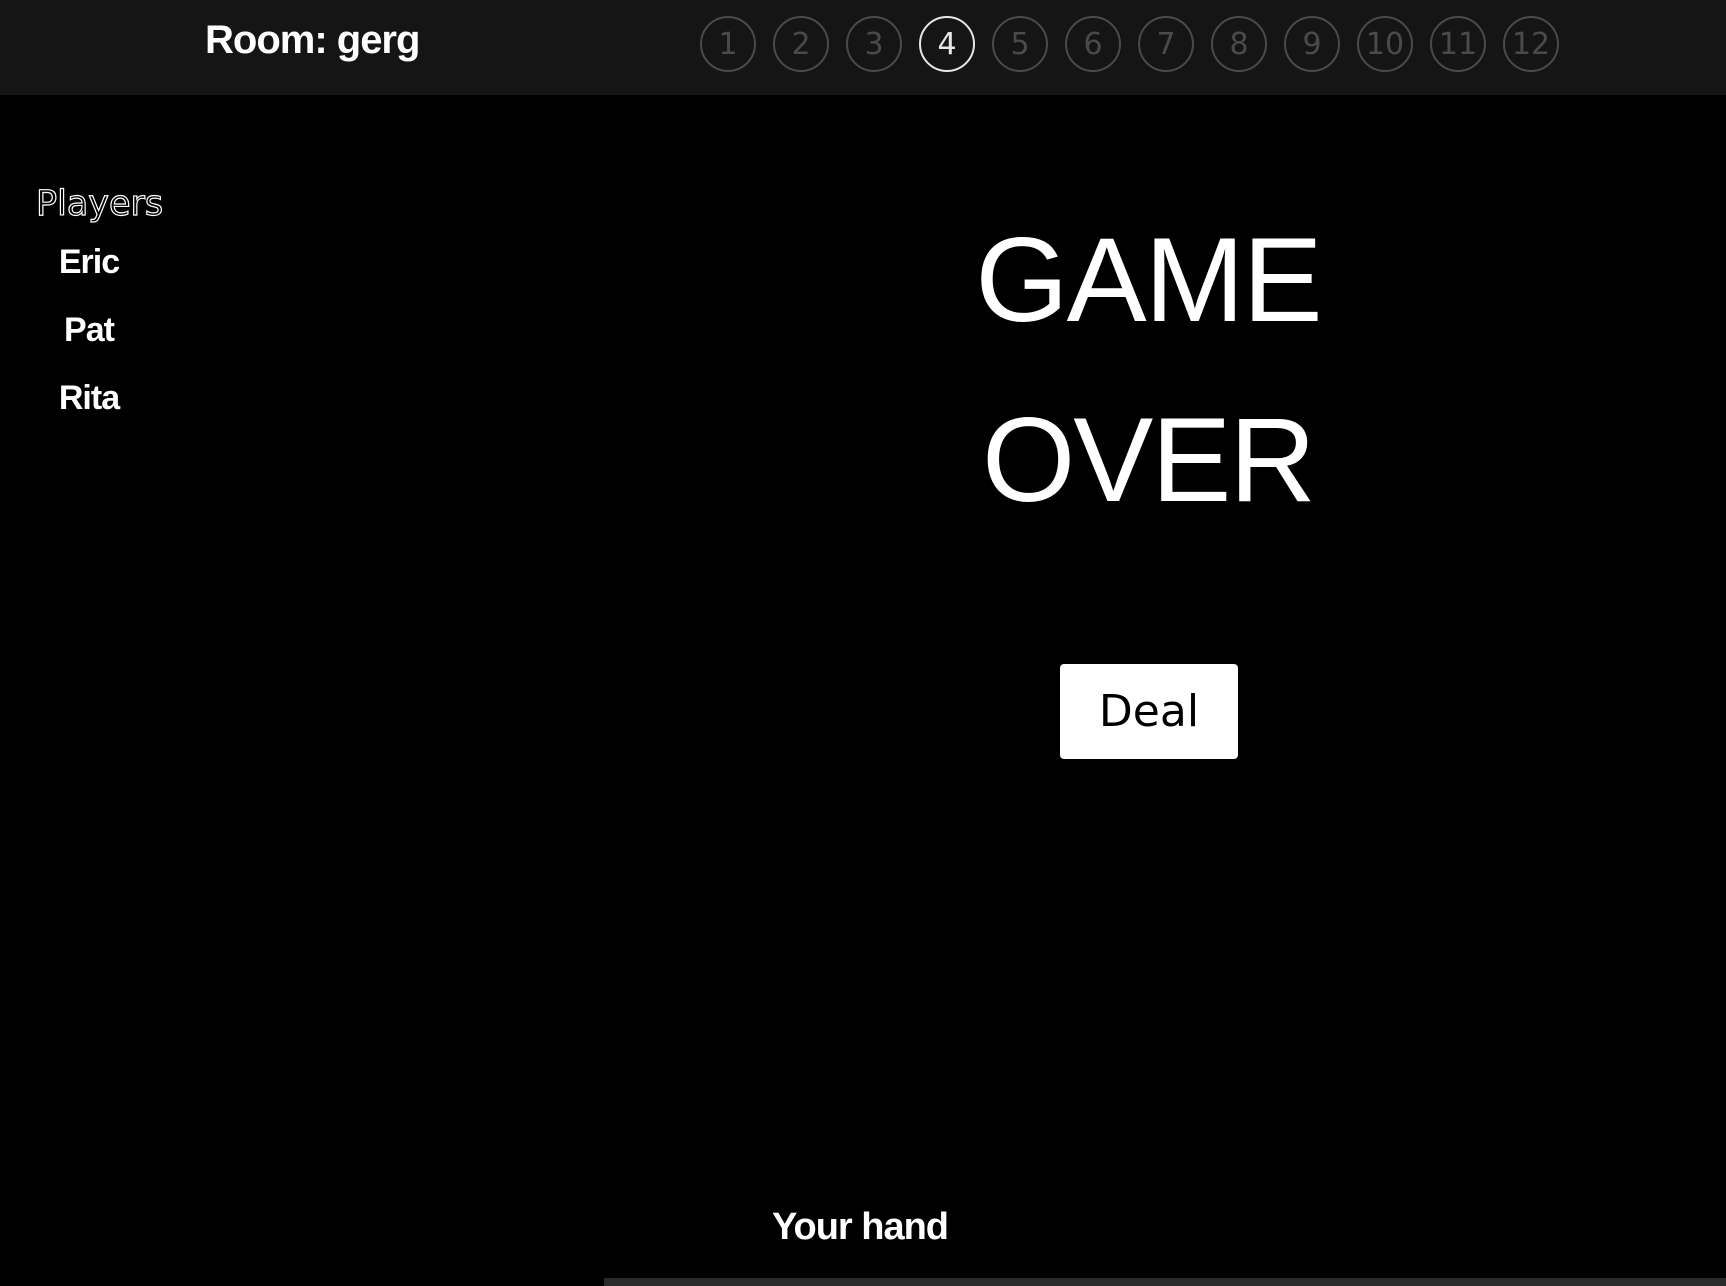 This screenshot has width=1726, height=1286. Describe the element at coordinates (801, 44) in the screenshot. I see `round-button-2: 2` at that location.